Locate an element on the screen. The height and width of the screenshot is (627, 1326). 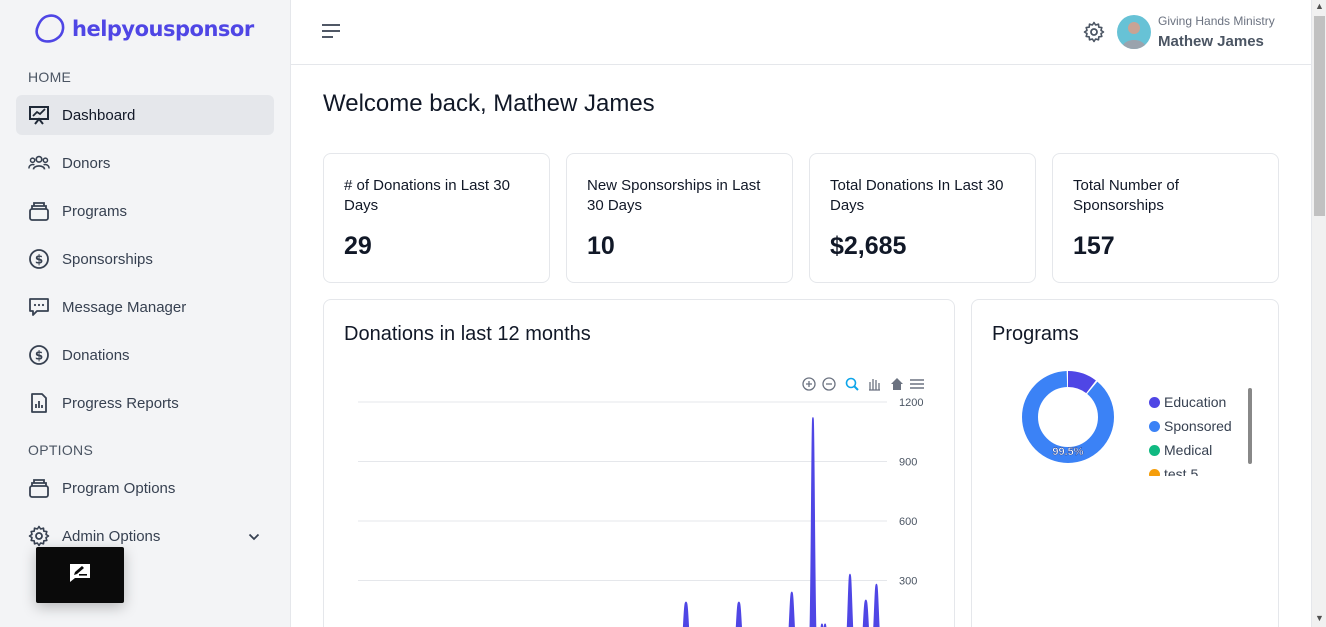
programs-donut-chart: 99.5% is located at coordinates (1068, 417).